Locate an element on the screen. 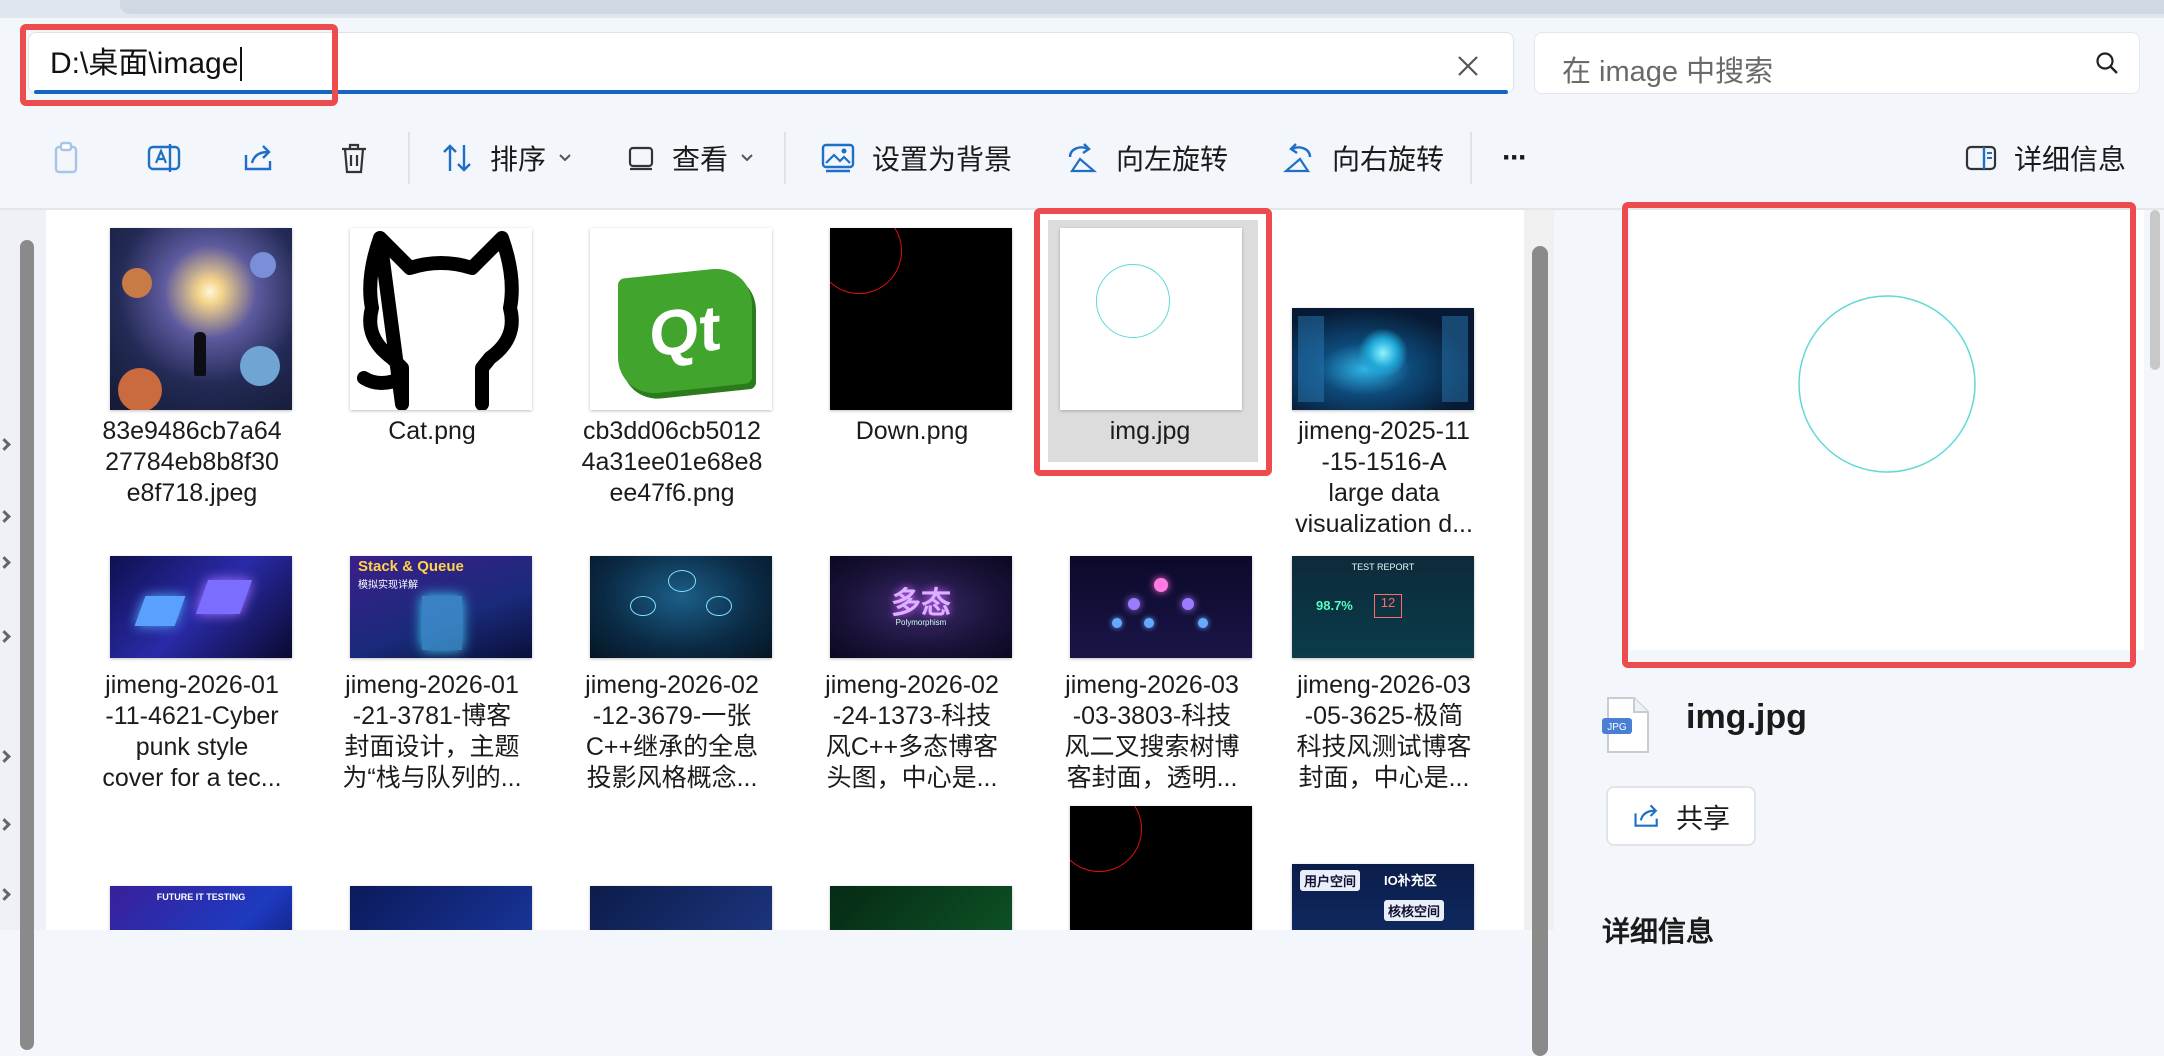 The width and height of the screenshot is (2164, 1056). file-item: FUTURE IT TESTING is located at coordinates (192, 906).